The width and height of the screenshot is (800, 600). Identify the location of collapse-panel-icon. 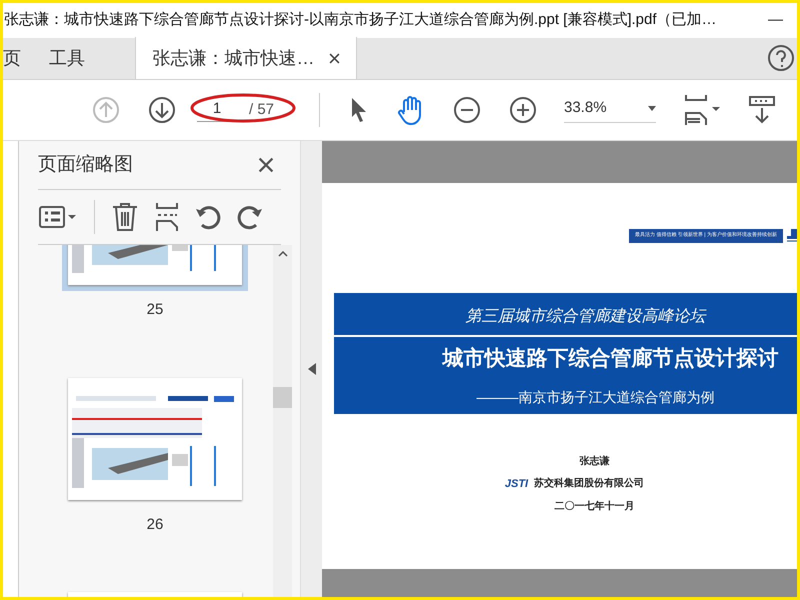
(312, 369).